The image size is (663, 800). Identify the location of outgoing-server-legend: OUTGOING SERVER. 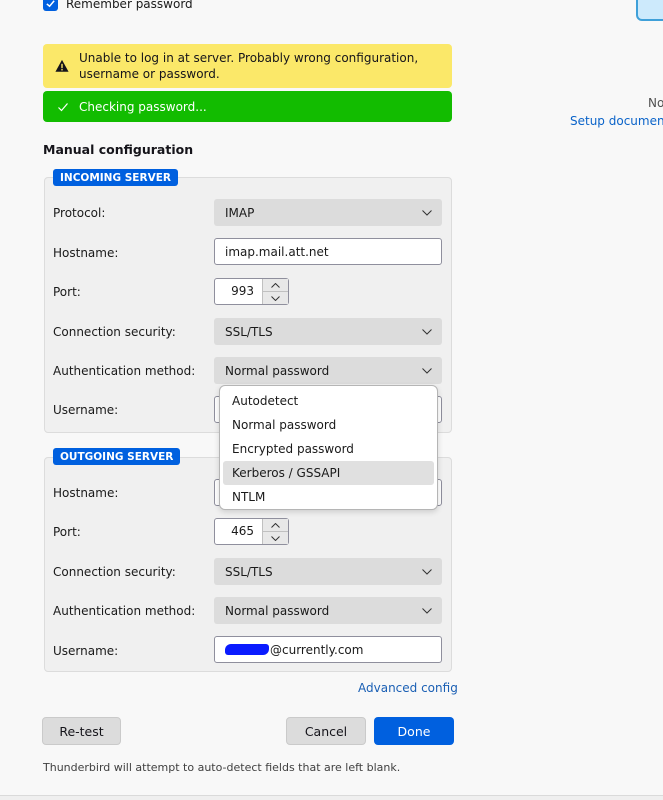
(117, 456).